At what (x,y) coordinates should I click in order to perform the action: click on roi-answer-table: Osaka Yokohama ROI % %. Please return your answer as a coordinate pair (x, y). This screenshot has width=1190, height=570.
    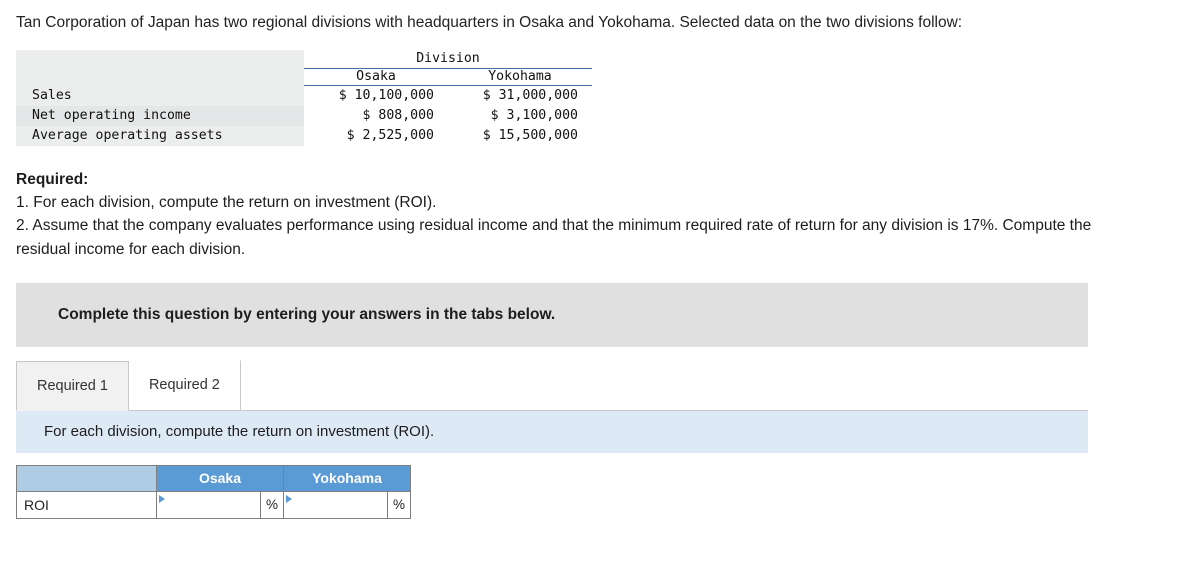
    Looking at the image, I should click on (213, 491).